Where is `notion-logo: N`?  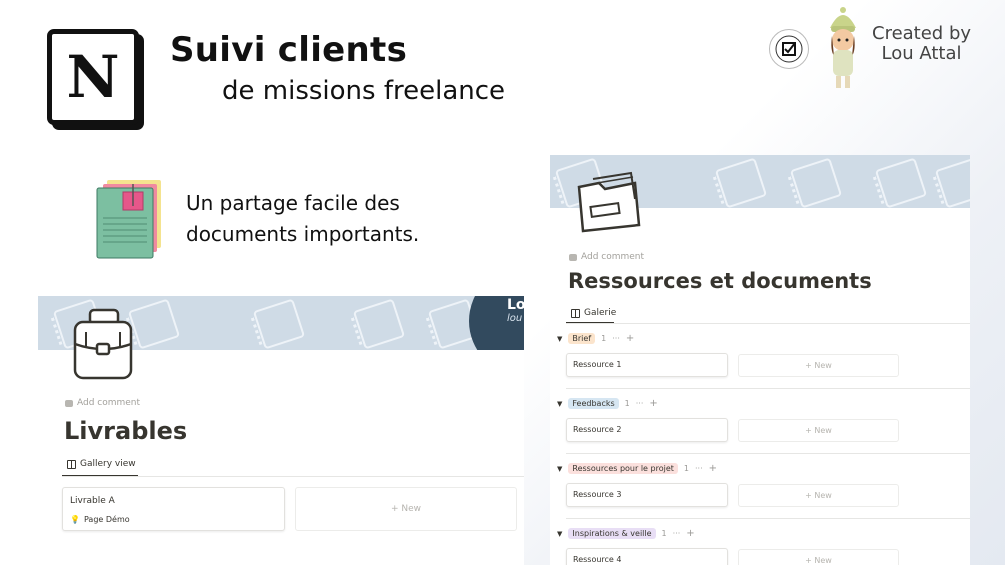 notion-logo: N is located at coordinates (93, 77).